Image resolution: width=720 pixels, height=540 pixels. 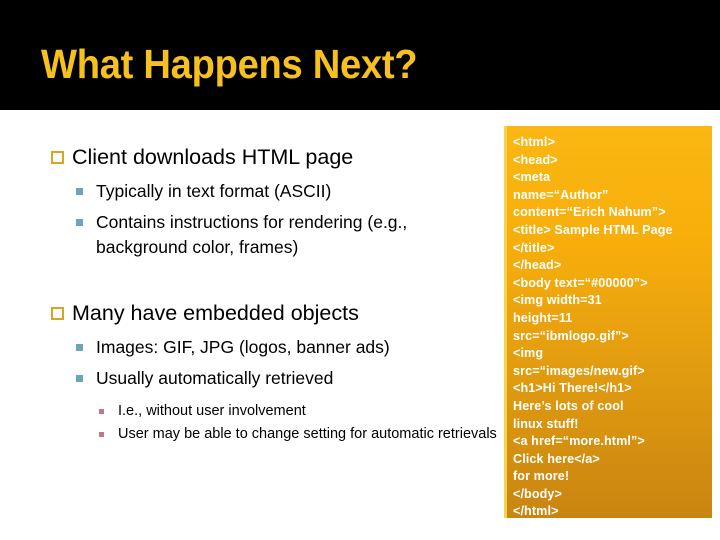 I want to click on code-line: linux stuff!, so click(x=546, y=423).